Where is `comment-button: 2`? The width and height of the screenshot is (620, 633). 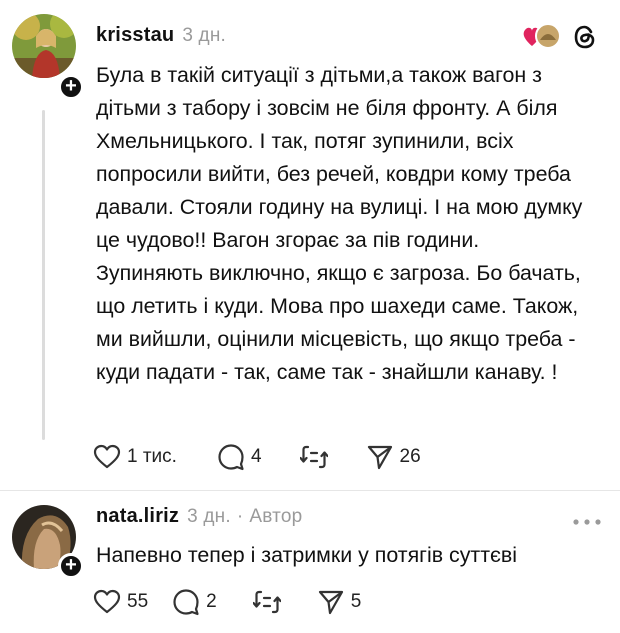
comment-button: 2 is located at coordinates (194, 602).